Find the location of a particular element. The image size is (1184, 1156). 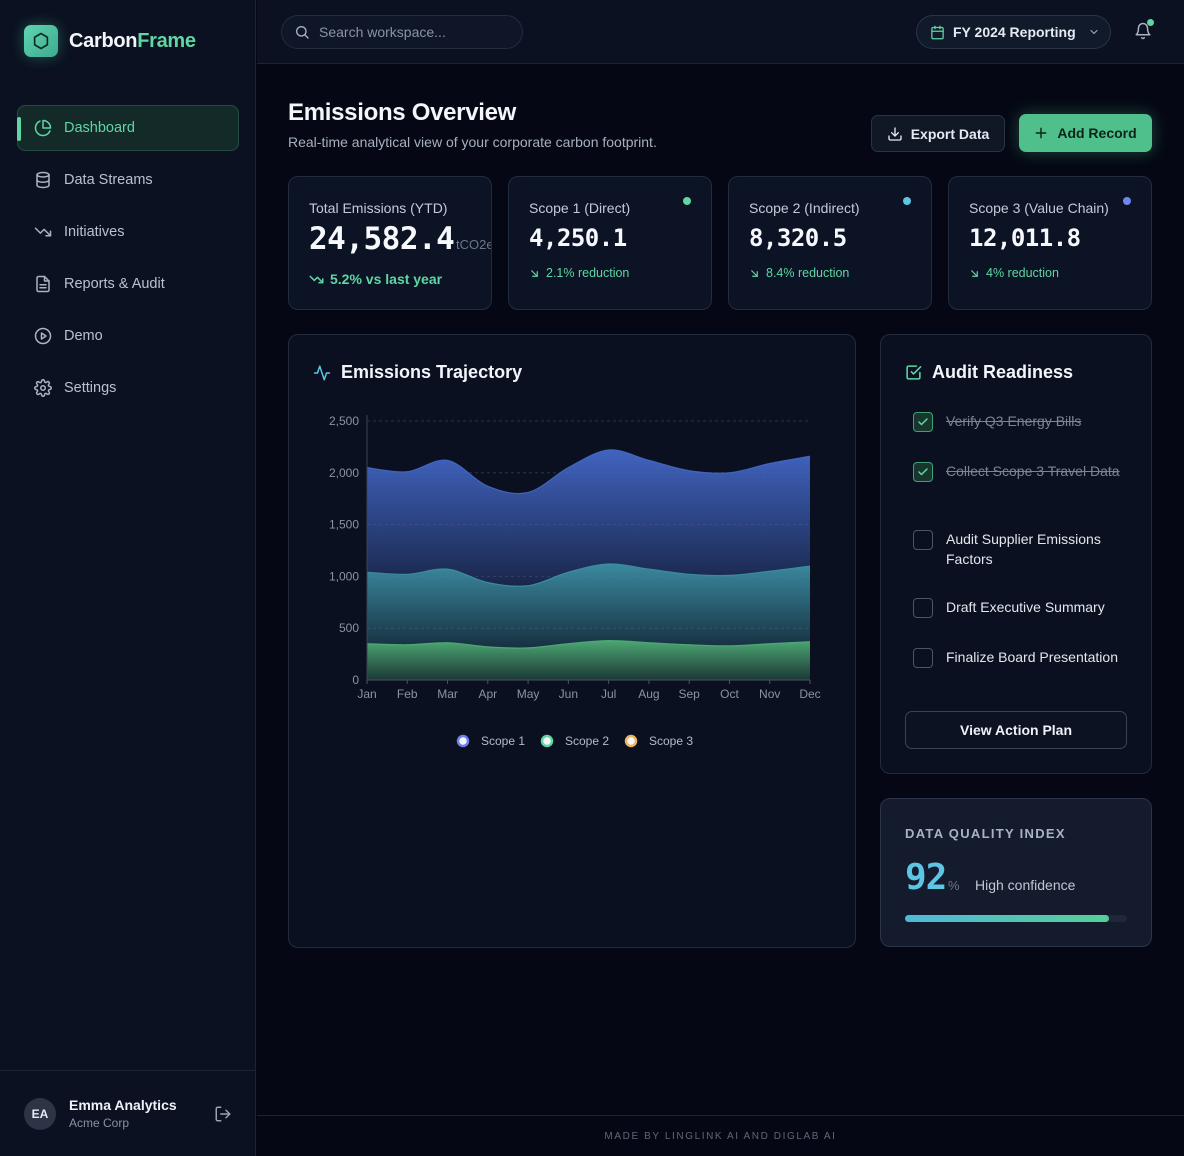

kpi-delta: 5.2% vs last year is located at coordinates (375, 279).